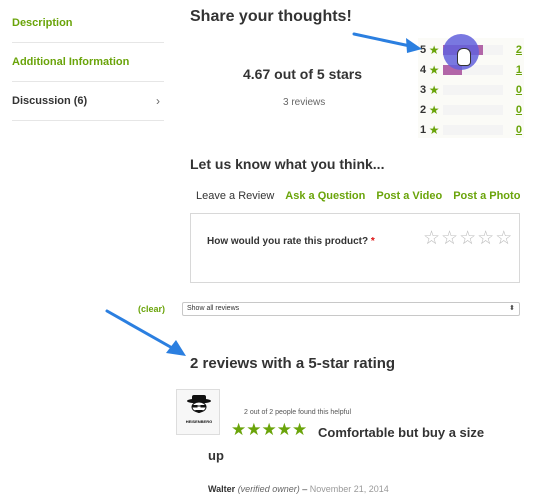  I want to click on filtered-reviews-heading: 2 reviews with a 5-star rating, so click(293, 363).